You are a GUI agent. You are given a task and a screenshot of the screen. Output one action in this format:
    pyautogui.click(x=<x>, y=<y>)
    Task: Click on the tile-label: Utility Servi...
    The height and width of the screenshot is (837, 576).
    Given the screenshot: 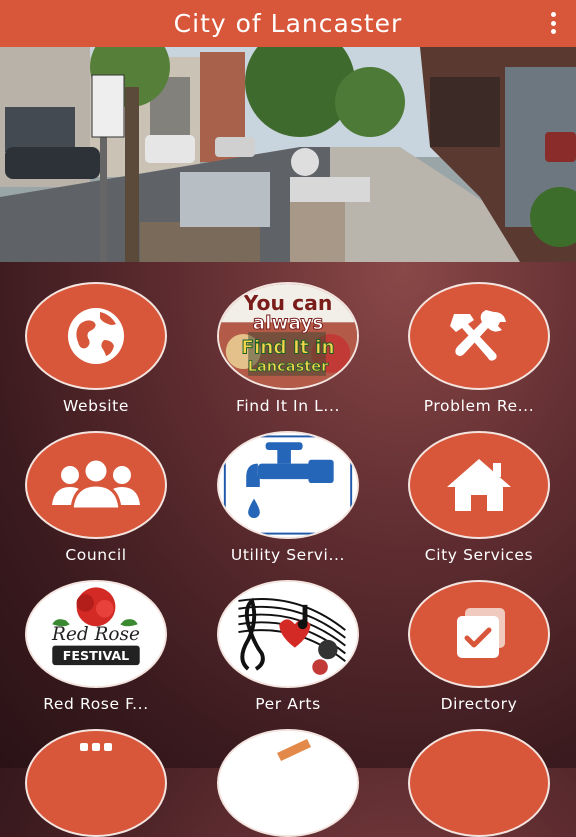 What is the action you would take?
    pyautogui.click(x=288, y=555)
    